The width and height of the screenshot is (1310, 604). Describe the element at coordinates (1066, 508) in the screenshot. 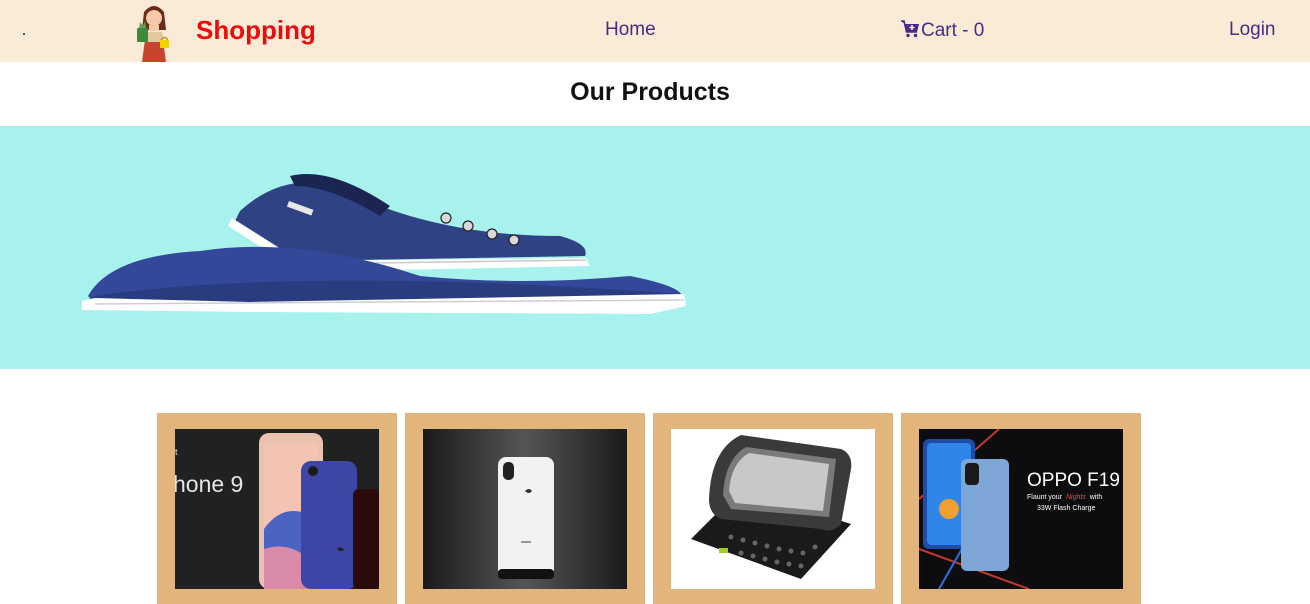

I see `oppo-charge: 33W Flash Charge` at that location.